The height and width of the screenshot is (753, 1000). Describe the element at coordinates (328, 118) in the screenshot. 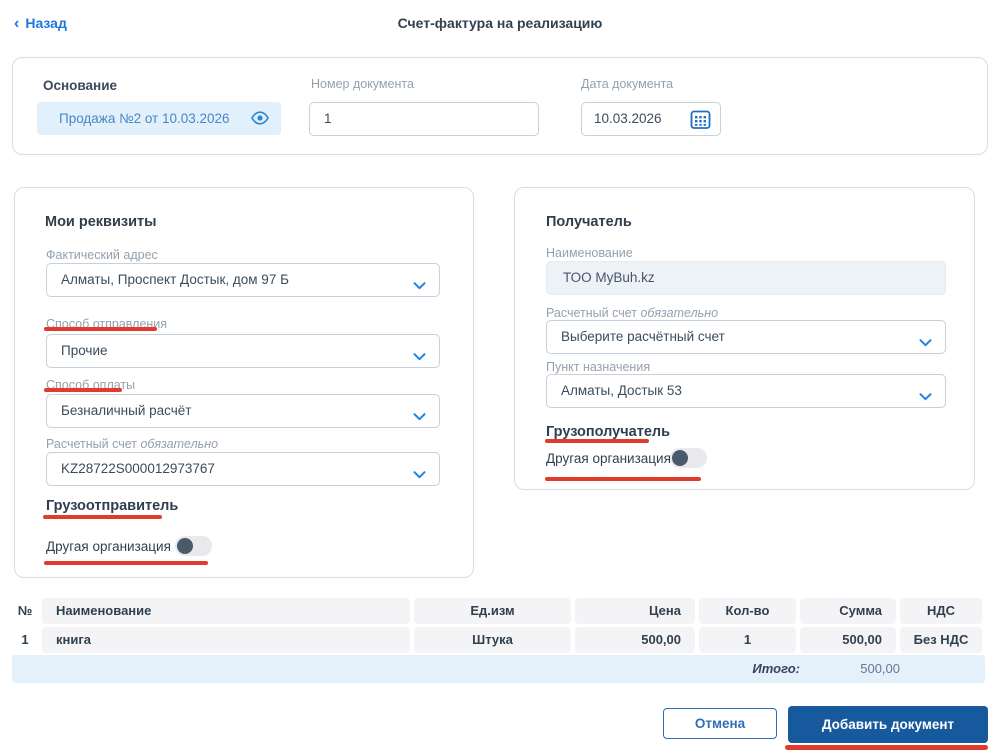

I see `doc-number-value: 1` at that location.